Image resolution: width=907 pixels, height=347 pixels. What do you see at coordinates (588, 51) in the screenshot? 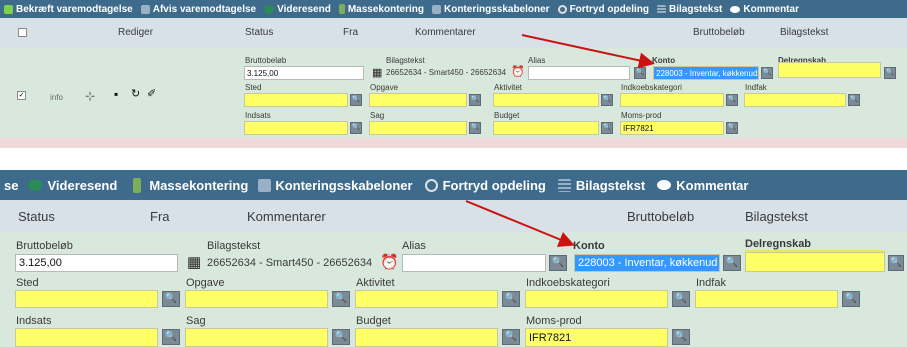
I see `annotation-arrow-top` at bounding box center [588, 51].